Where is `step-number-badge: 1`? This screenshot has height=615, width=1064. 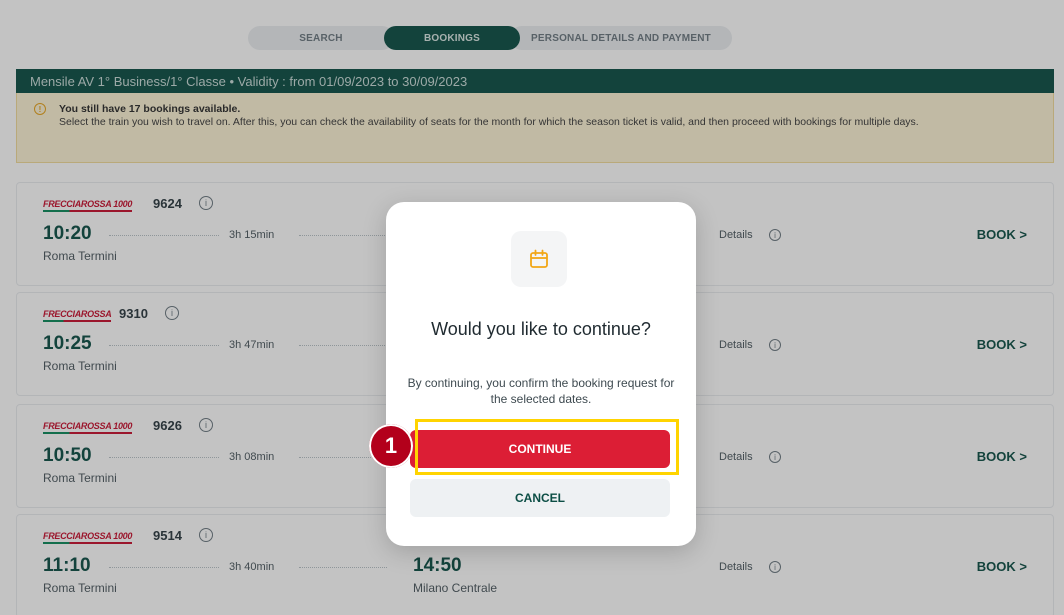 step-number-badge: 1 is located at coordinates (391, 446).